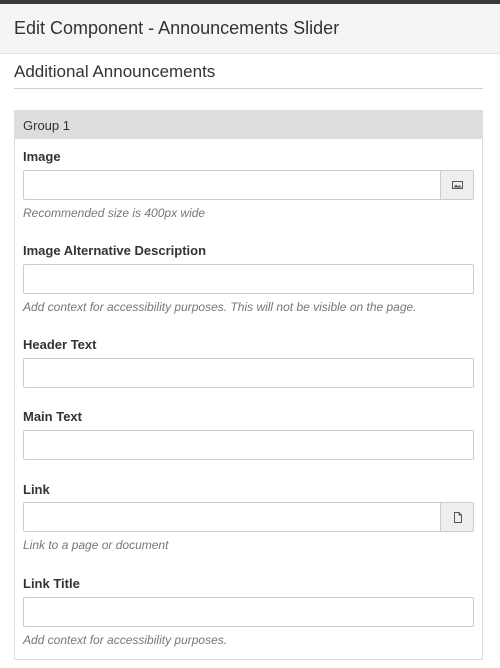 This screenshot has width=500, height=668. What do you see at coordinates (248, 125) in the screenshot?
I see `group-header: Group 1` at bounding box center [248, 125].